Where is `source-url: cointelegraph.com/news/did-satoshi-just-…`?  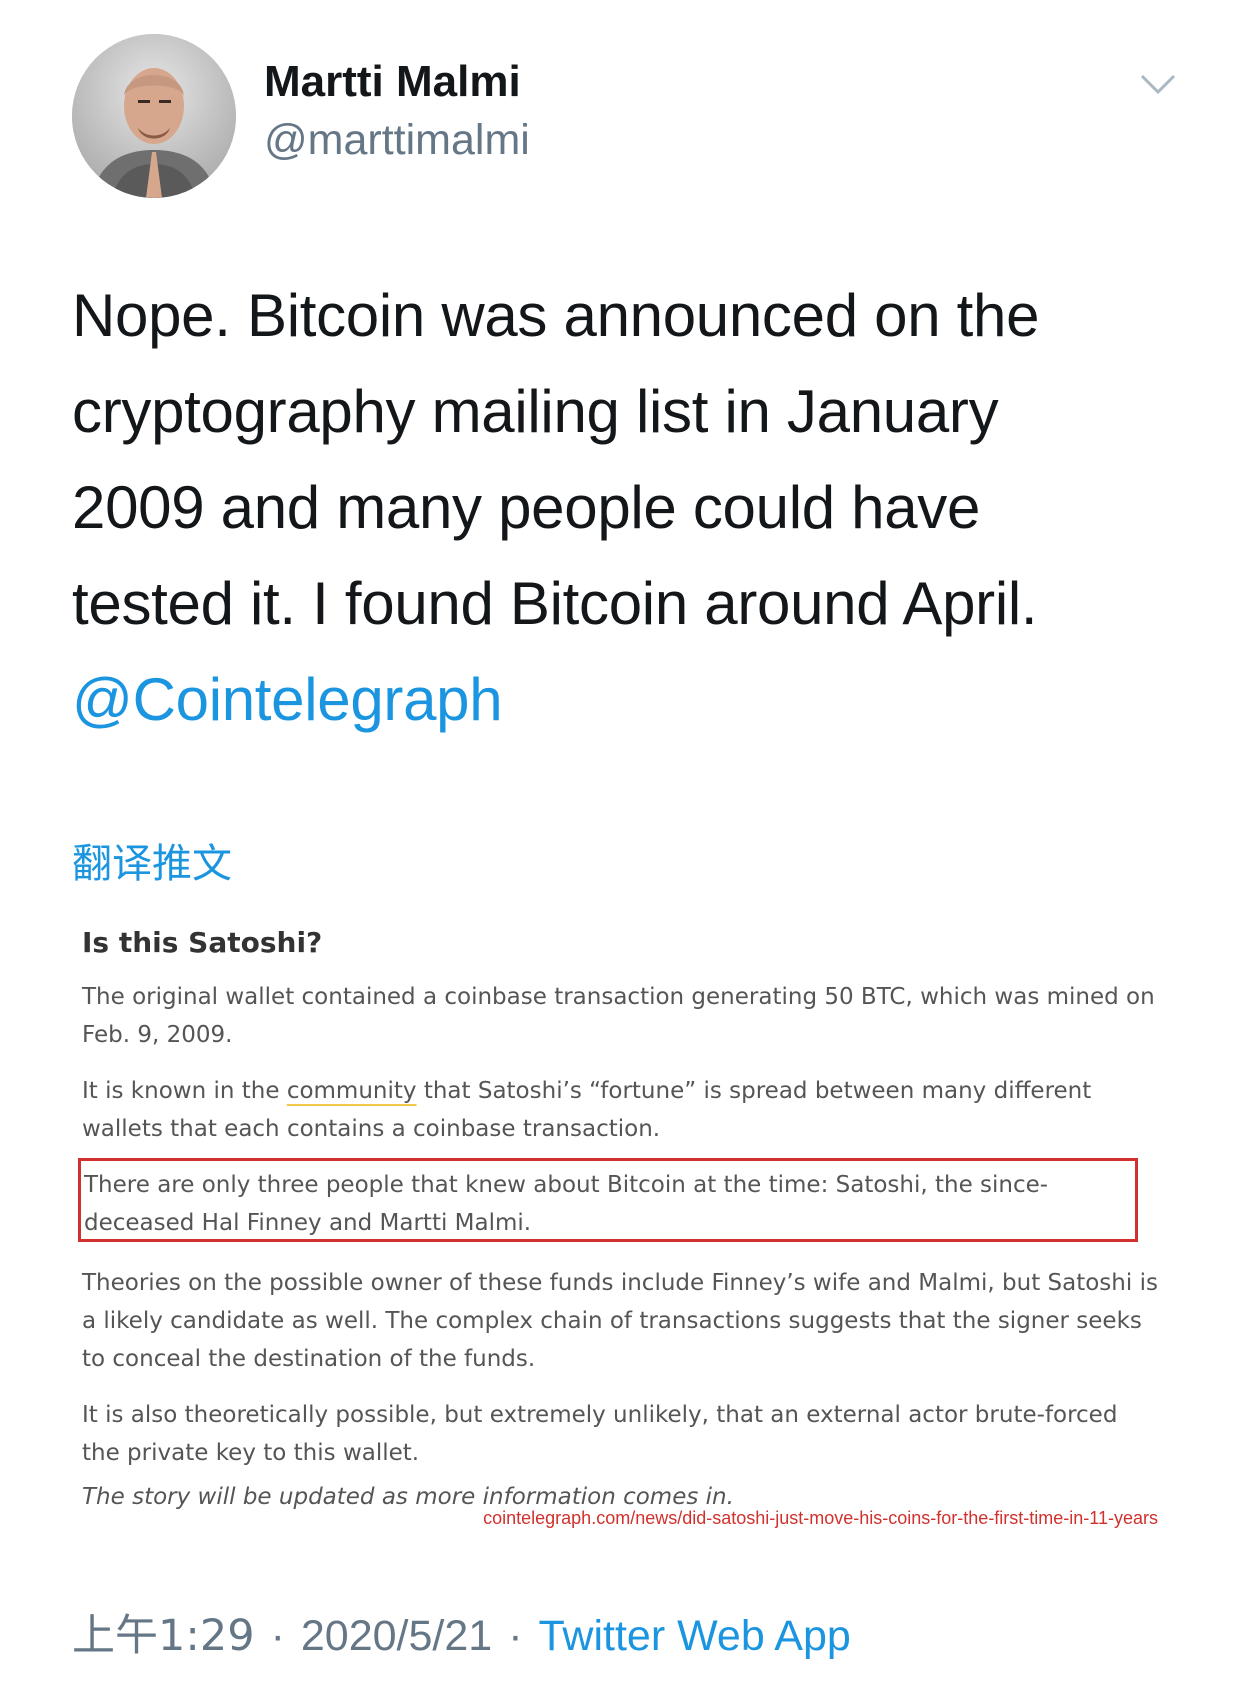 source-url: cointelegraph.com/news/did-satoshi-just-… is located at coordinates (820, 1518).